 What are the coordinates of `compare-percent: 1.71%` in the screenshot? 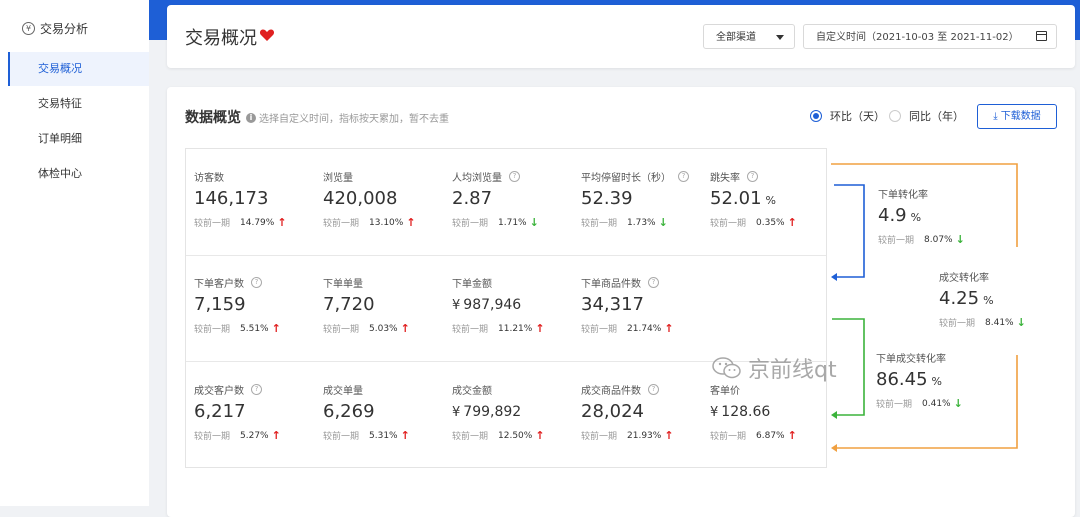 It's located at (512, 222).